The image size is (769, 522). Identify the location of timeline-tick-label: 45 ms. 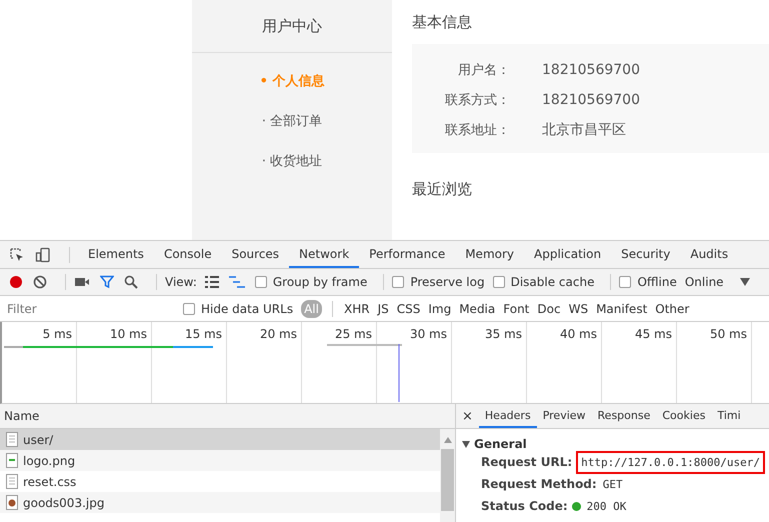
(653, 334).